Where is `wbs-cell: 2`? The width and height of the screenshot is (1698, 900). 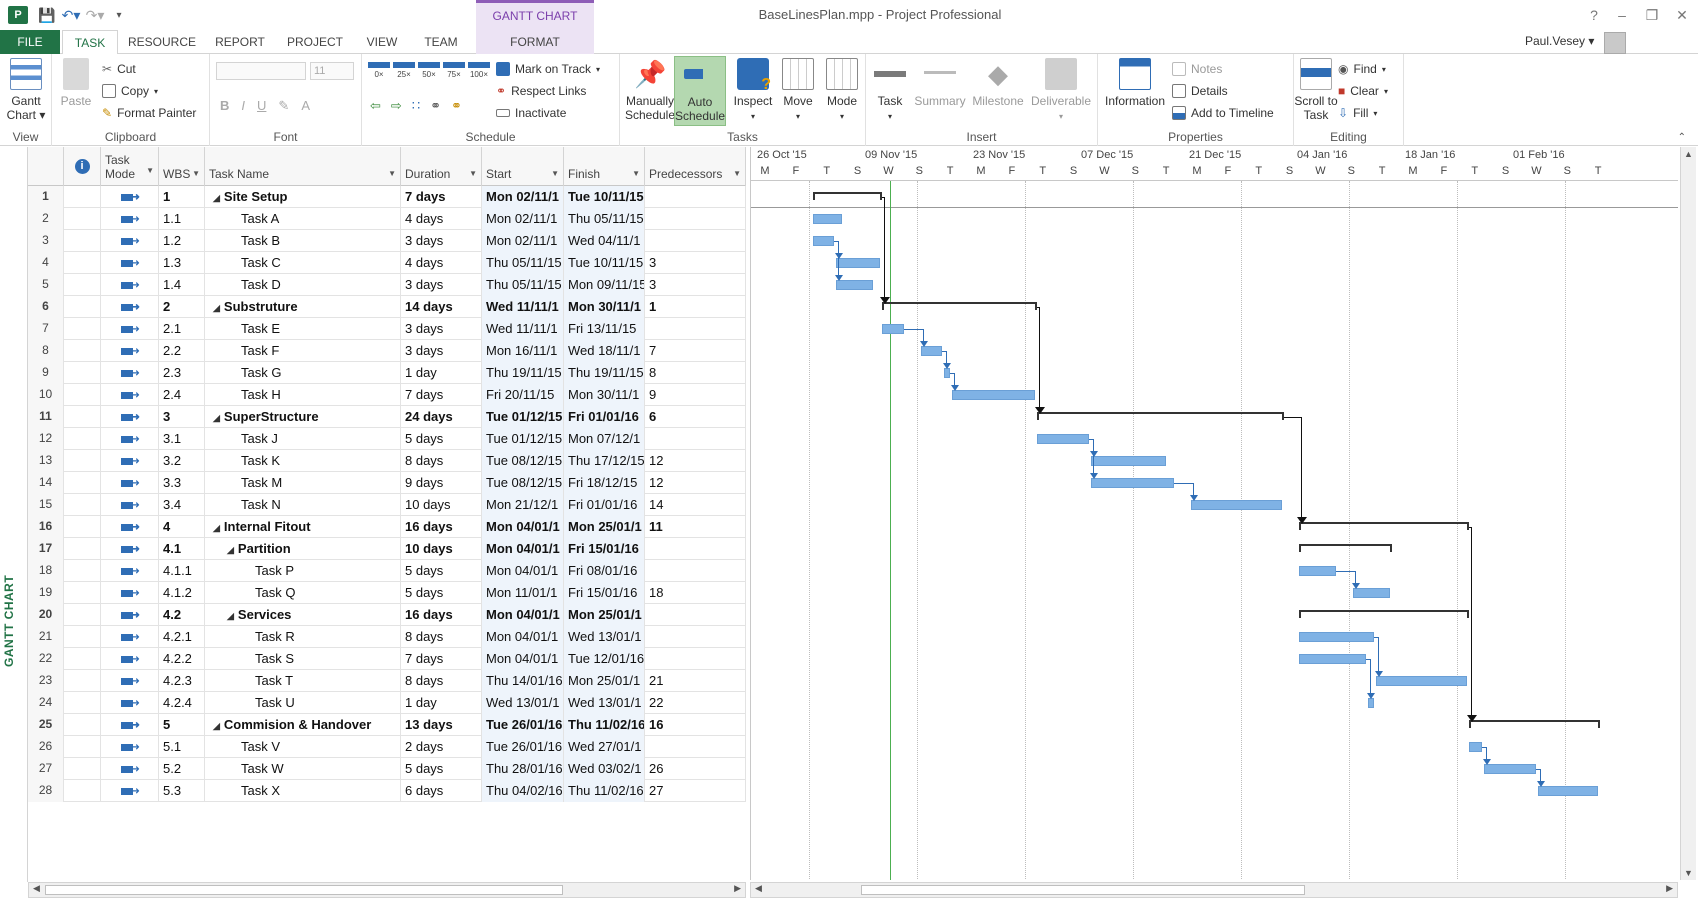
wbs-cell: 2 is located at coordinates (182, 307).